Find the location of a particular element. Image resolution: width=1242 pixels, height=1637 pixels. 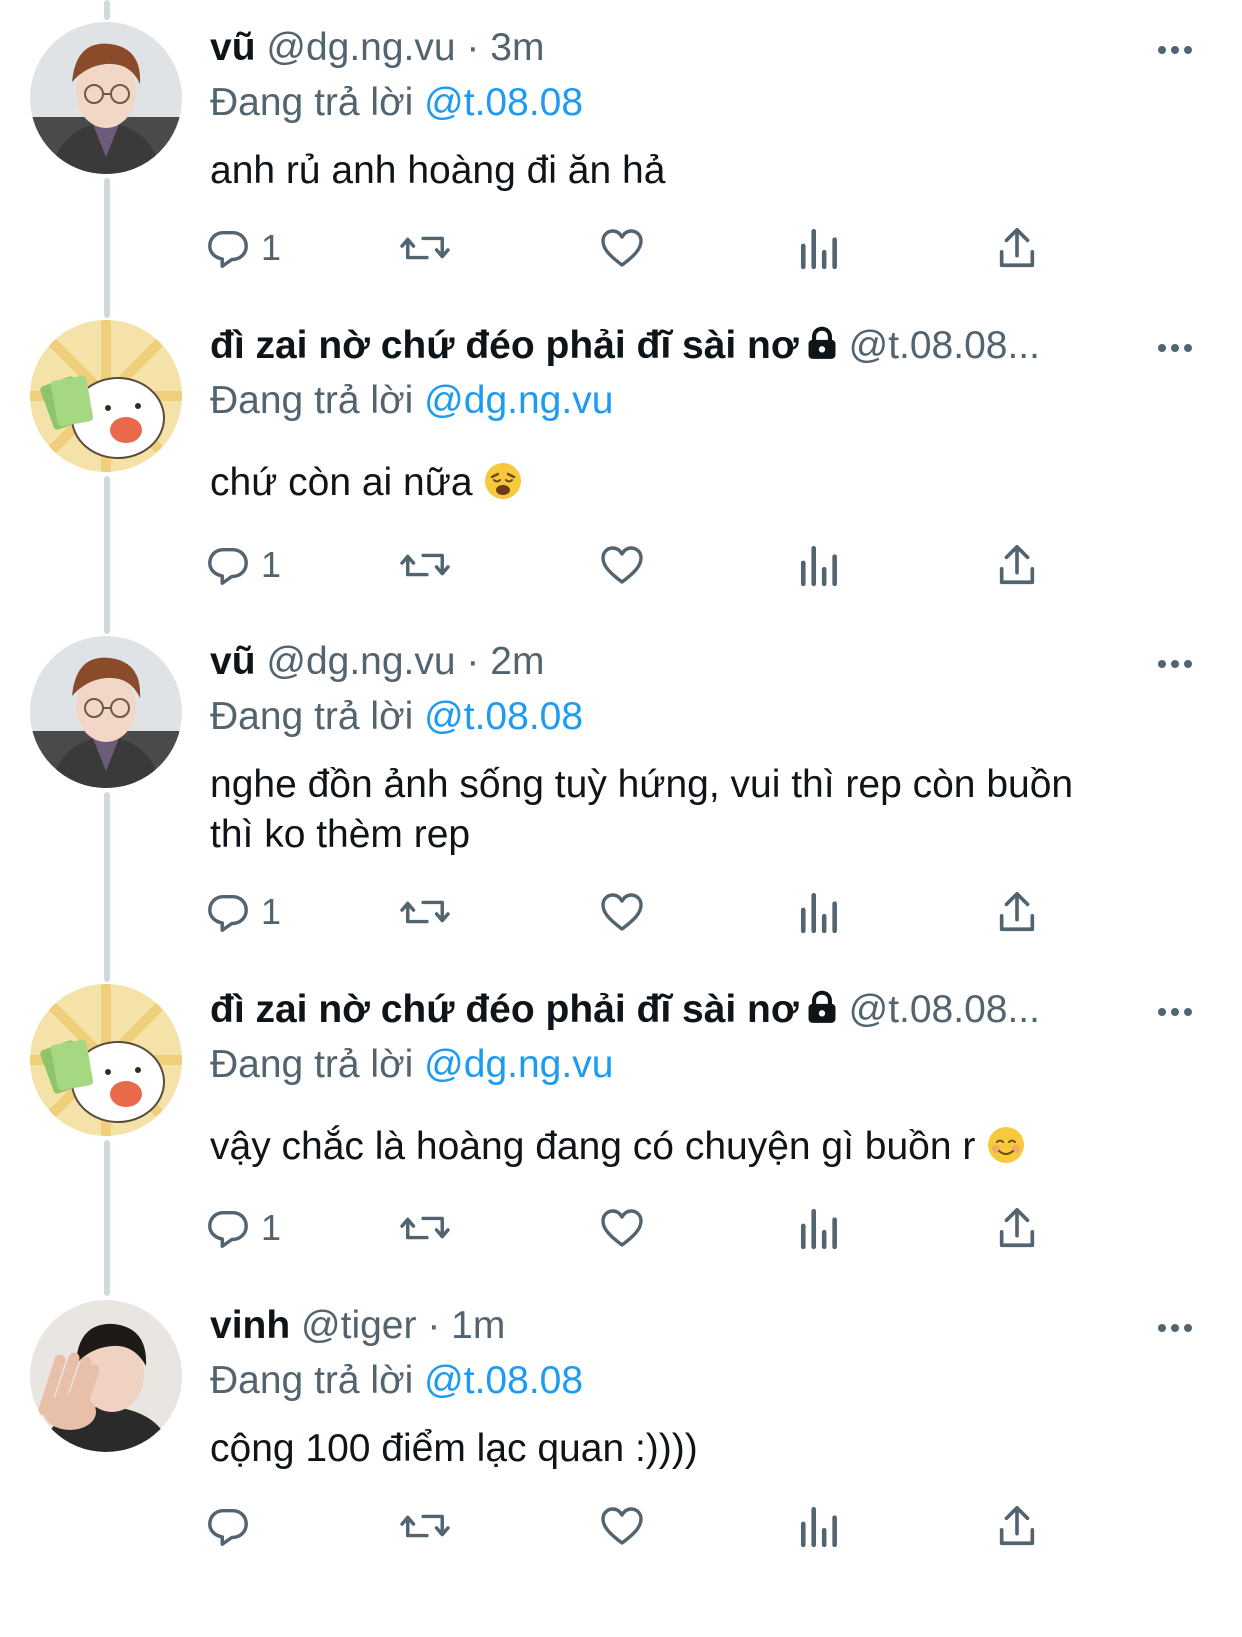

tweet-text: cộng 100 điểm lạc quan :)))) is located at coordinates (454, 1448).